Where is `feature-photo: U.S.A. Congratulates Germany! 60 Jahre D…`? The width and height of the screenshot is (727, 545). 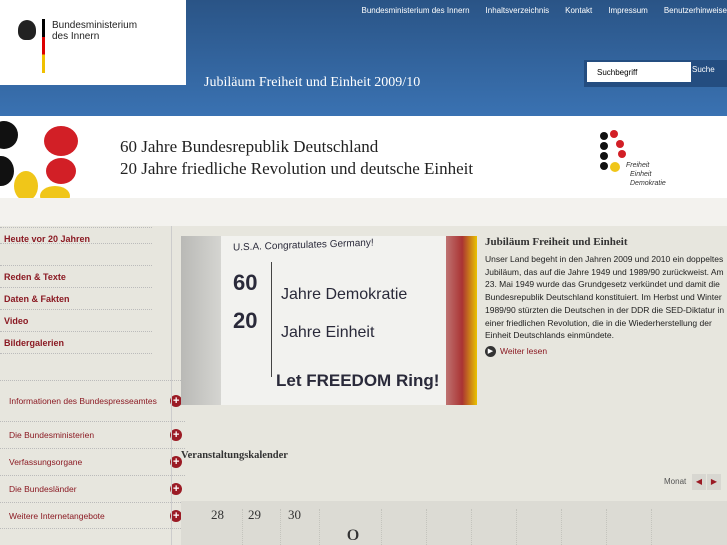 feature-photo: U.S.A. Congratulates Germany! 60 Jahre D… is located at coordinates (329, 320).